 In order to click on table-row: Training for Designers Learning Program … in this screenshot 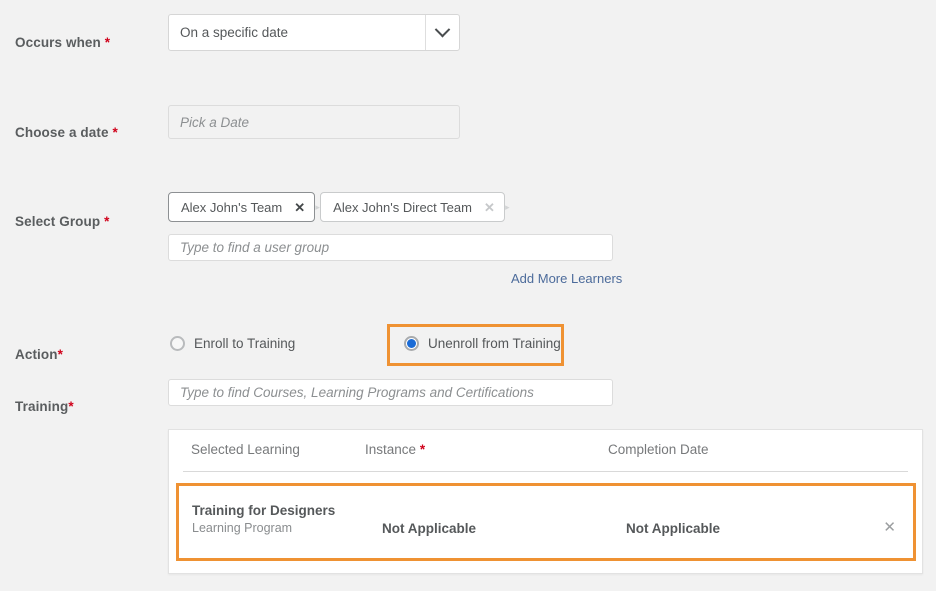, I will do `click(546, 522)`.